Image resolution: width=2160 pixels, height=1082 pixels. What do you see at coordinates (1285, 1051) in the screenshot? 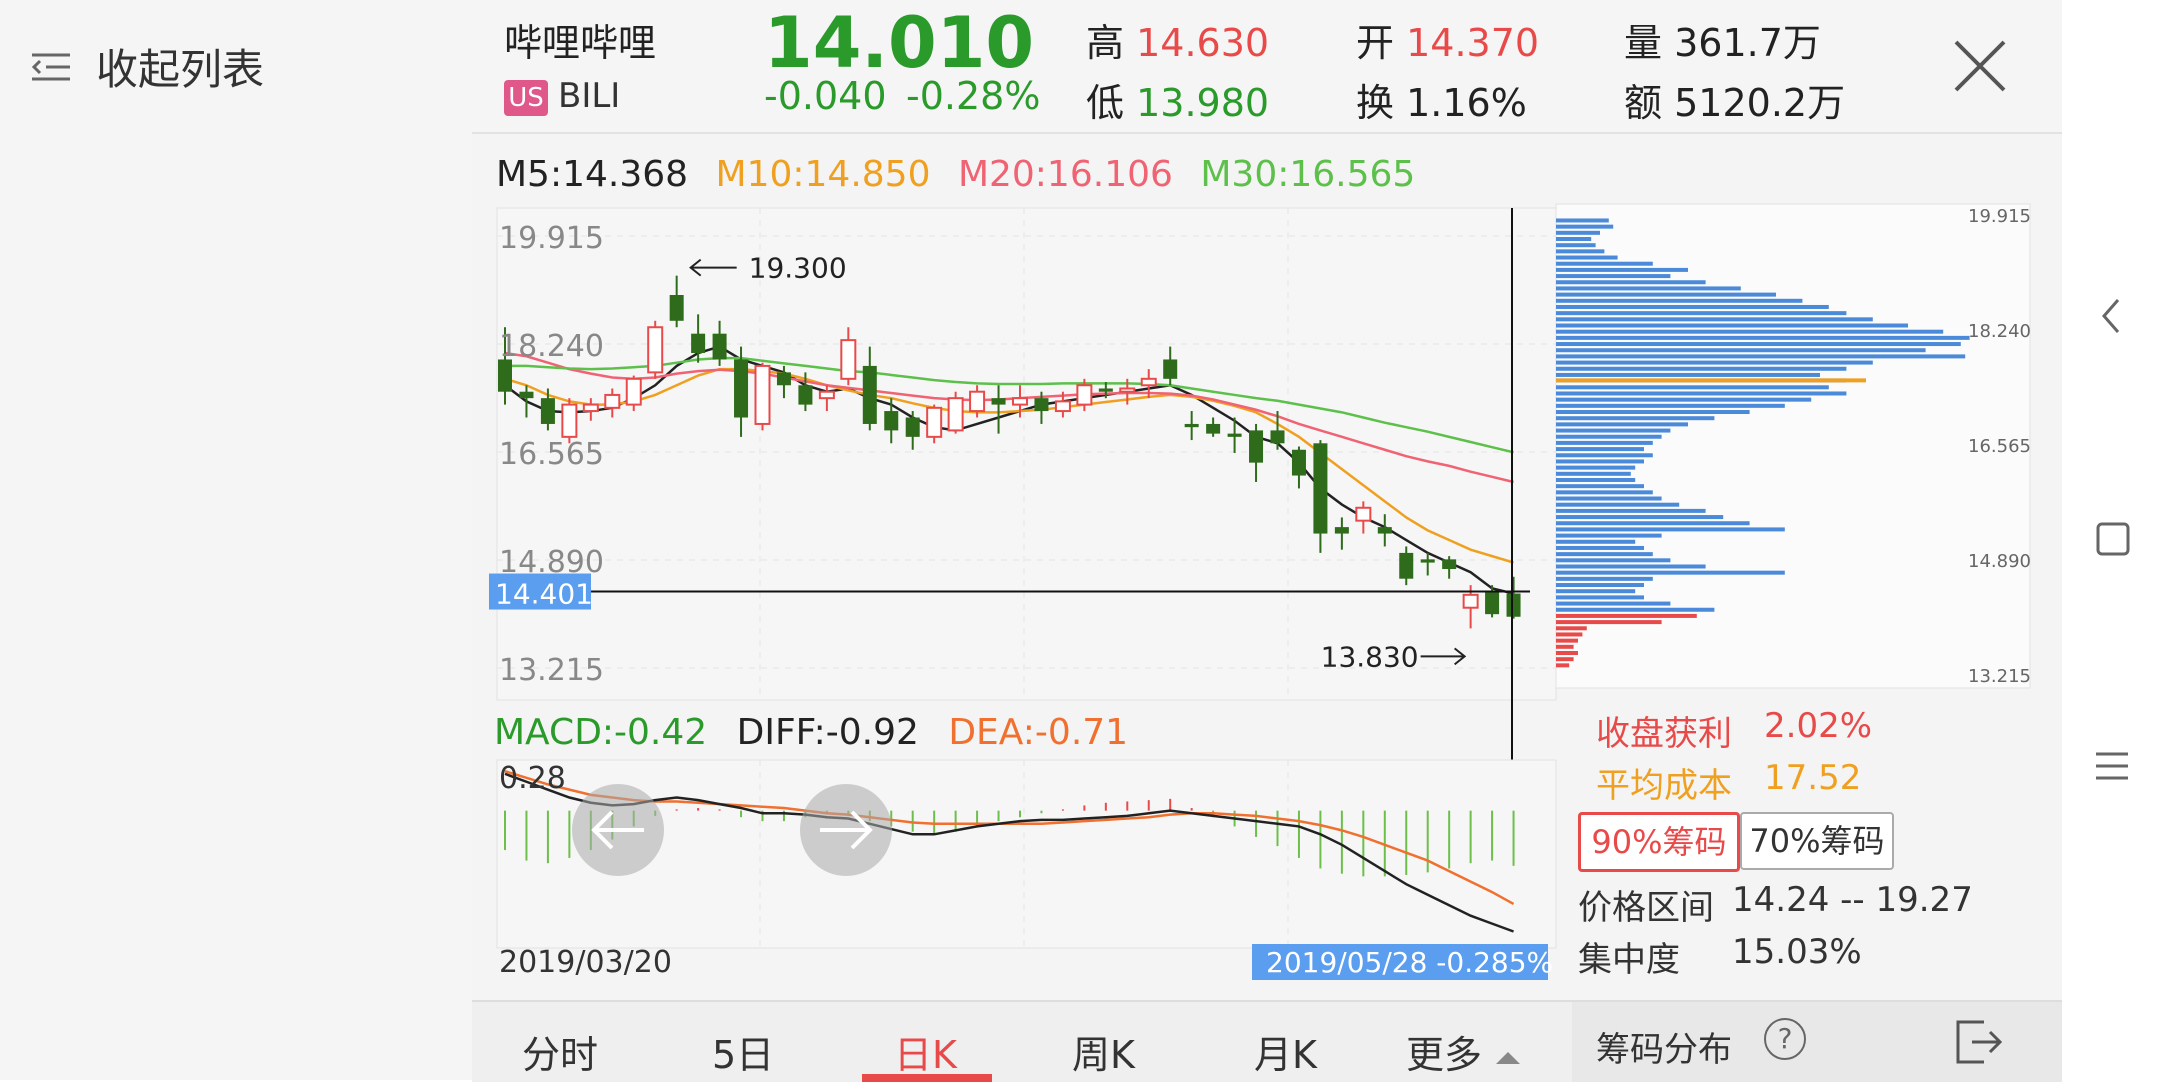
I see `tab-monthly-k: 月K` at bounding box center [1285, 1051].